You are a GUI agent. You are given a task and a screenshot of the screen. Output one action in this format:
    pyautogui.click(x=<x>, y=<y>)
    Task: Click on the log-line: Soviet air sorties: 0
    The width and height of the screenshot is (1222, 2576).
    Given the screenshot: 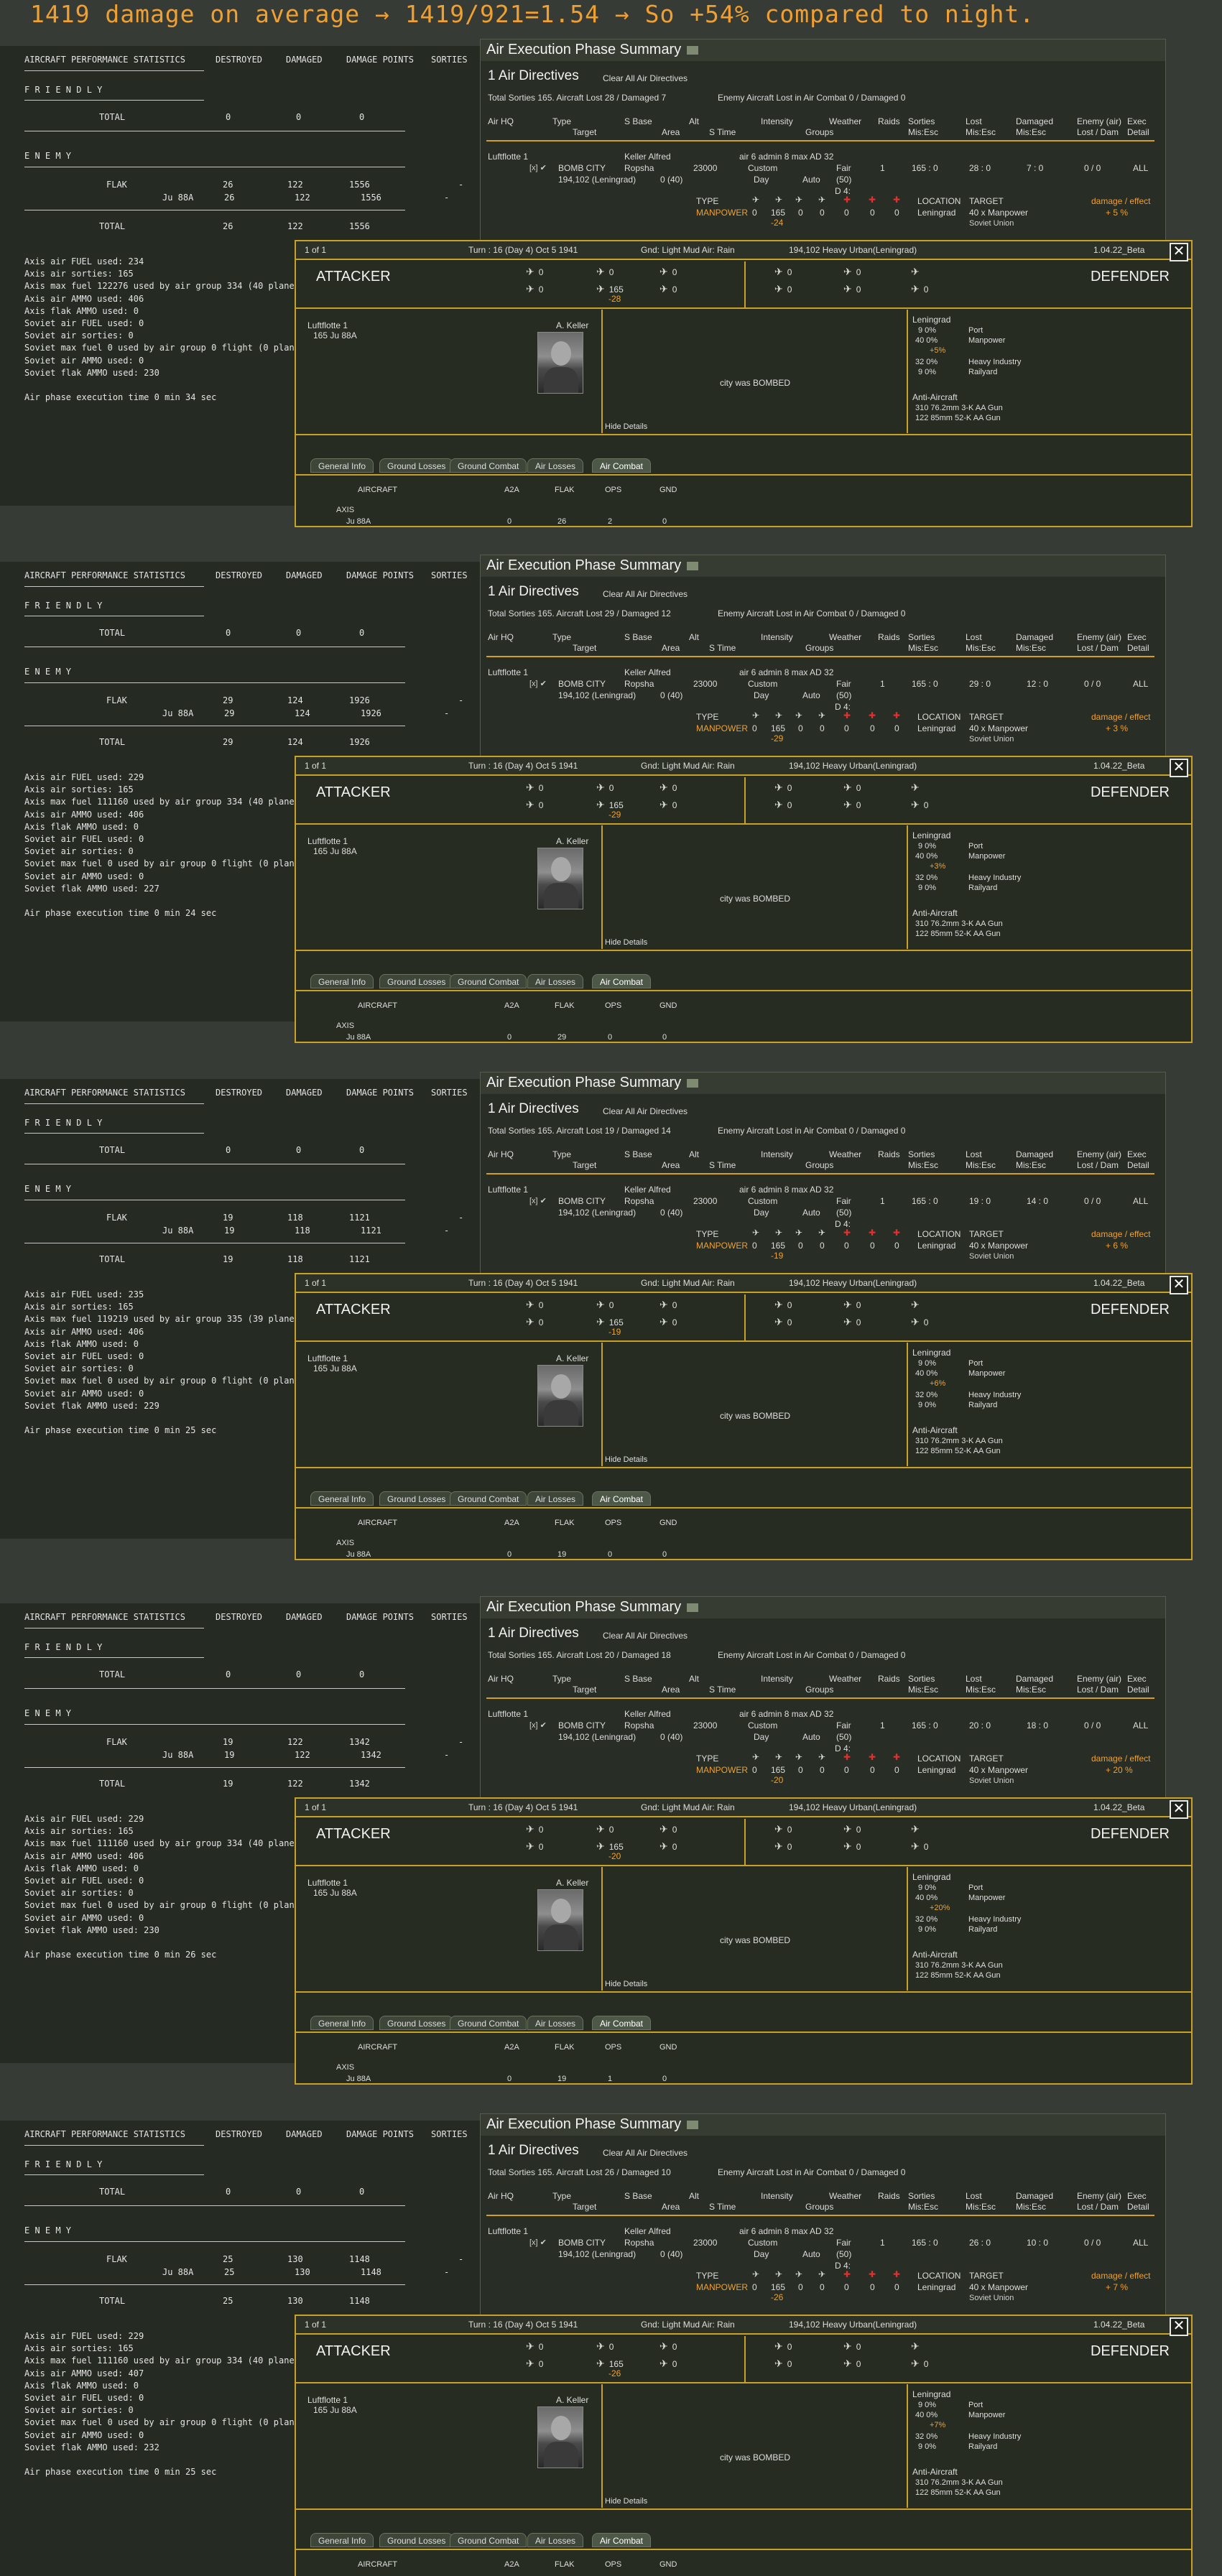 What is the action you would take?
    pyautogui.click(x=79, y=1893)
    